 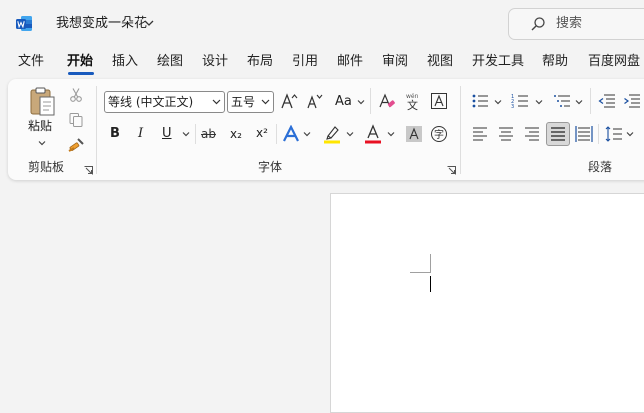 What do you see at coordinates (236, 134) in the screenshot?
I see `subscript-button: x₂` at bounding box center [236, 134].